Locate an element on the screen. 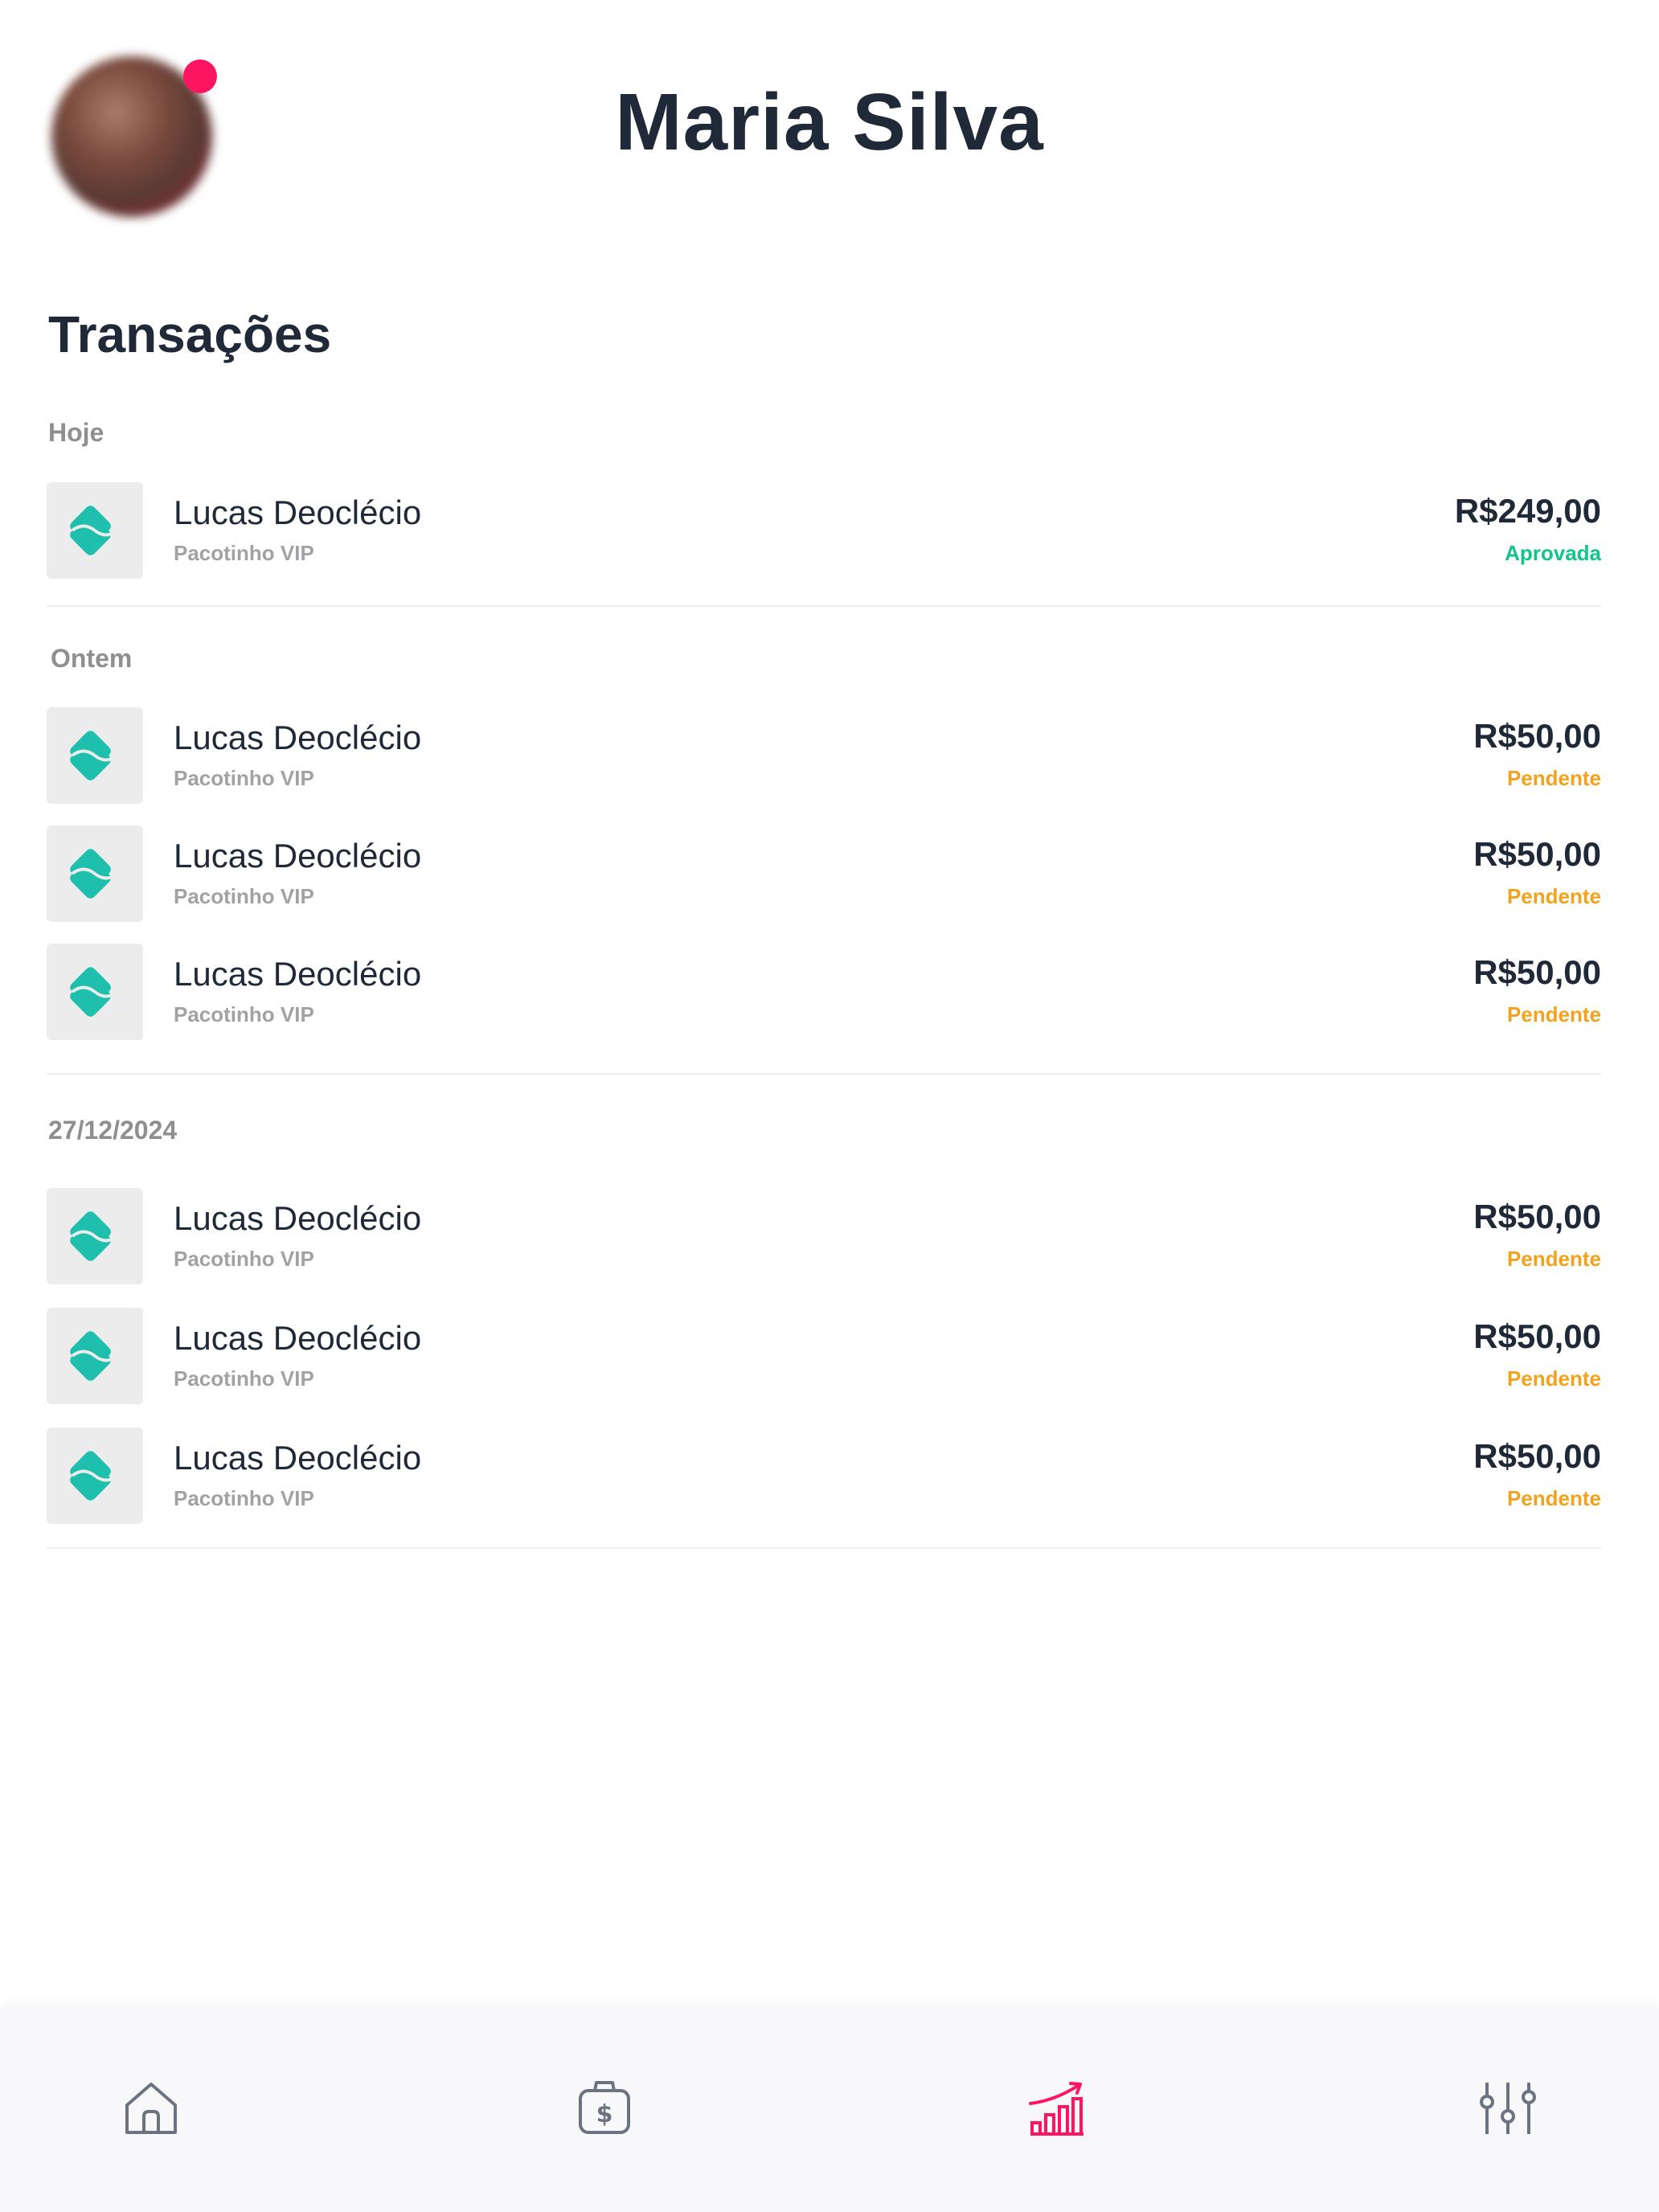 The width and height of the screenshot is (1659, 2212). page-title: Transações is located at coordinates (190, 334).